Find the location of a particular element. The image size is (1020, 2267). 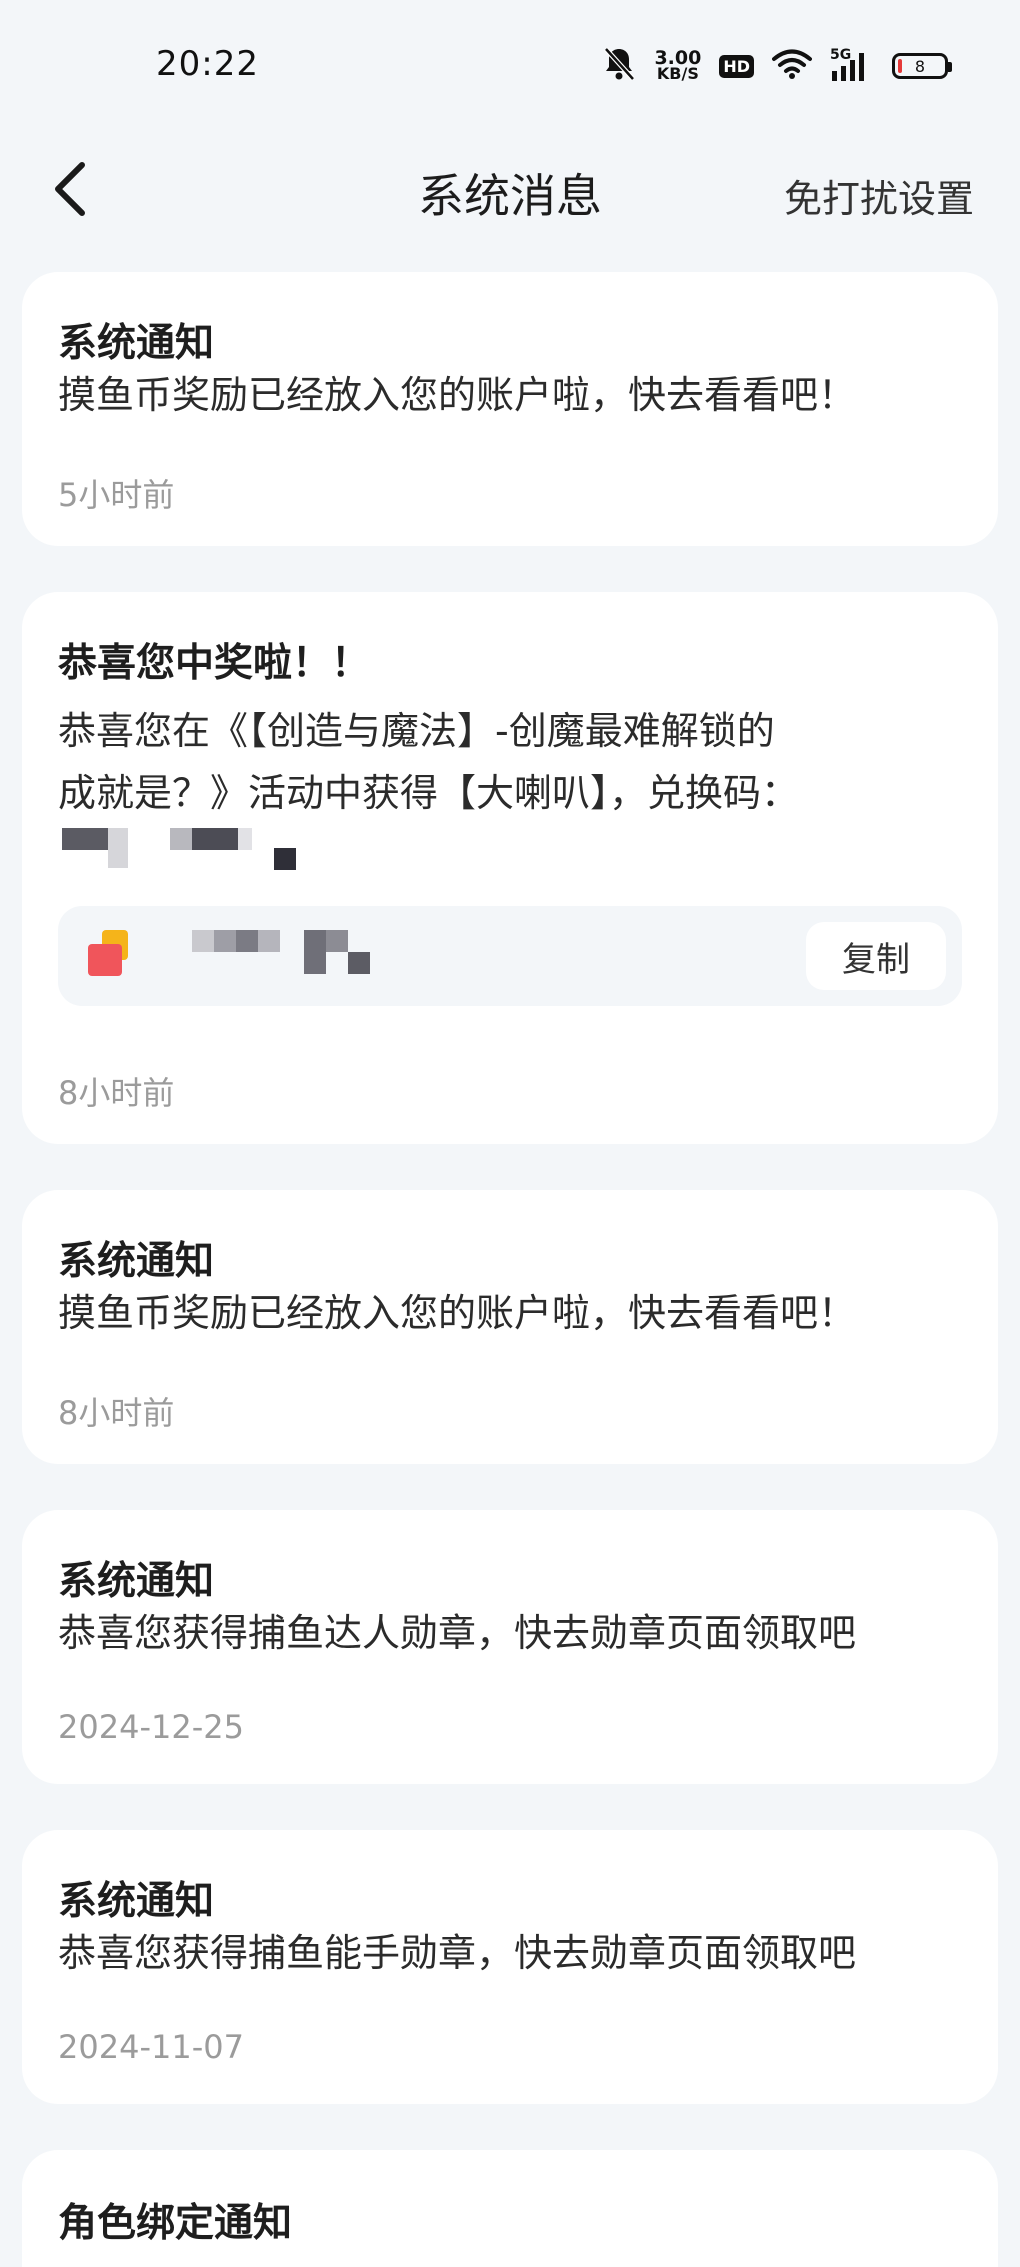

network-speed: 3.00 KB/S is located at coordinates (677, 66).